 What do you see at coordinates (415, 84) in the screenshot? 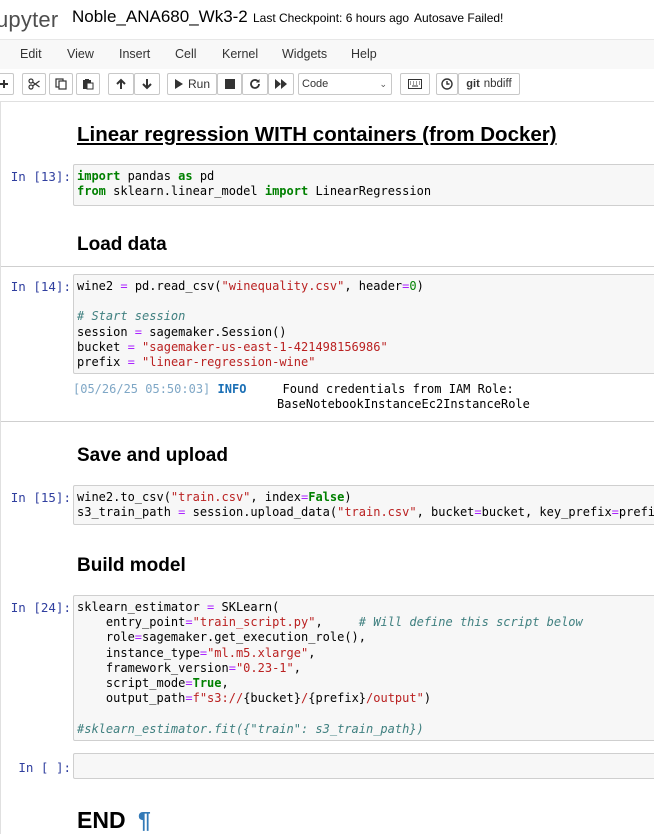
I see `command-palette-button` at bounding box center [415, 84].